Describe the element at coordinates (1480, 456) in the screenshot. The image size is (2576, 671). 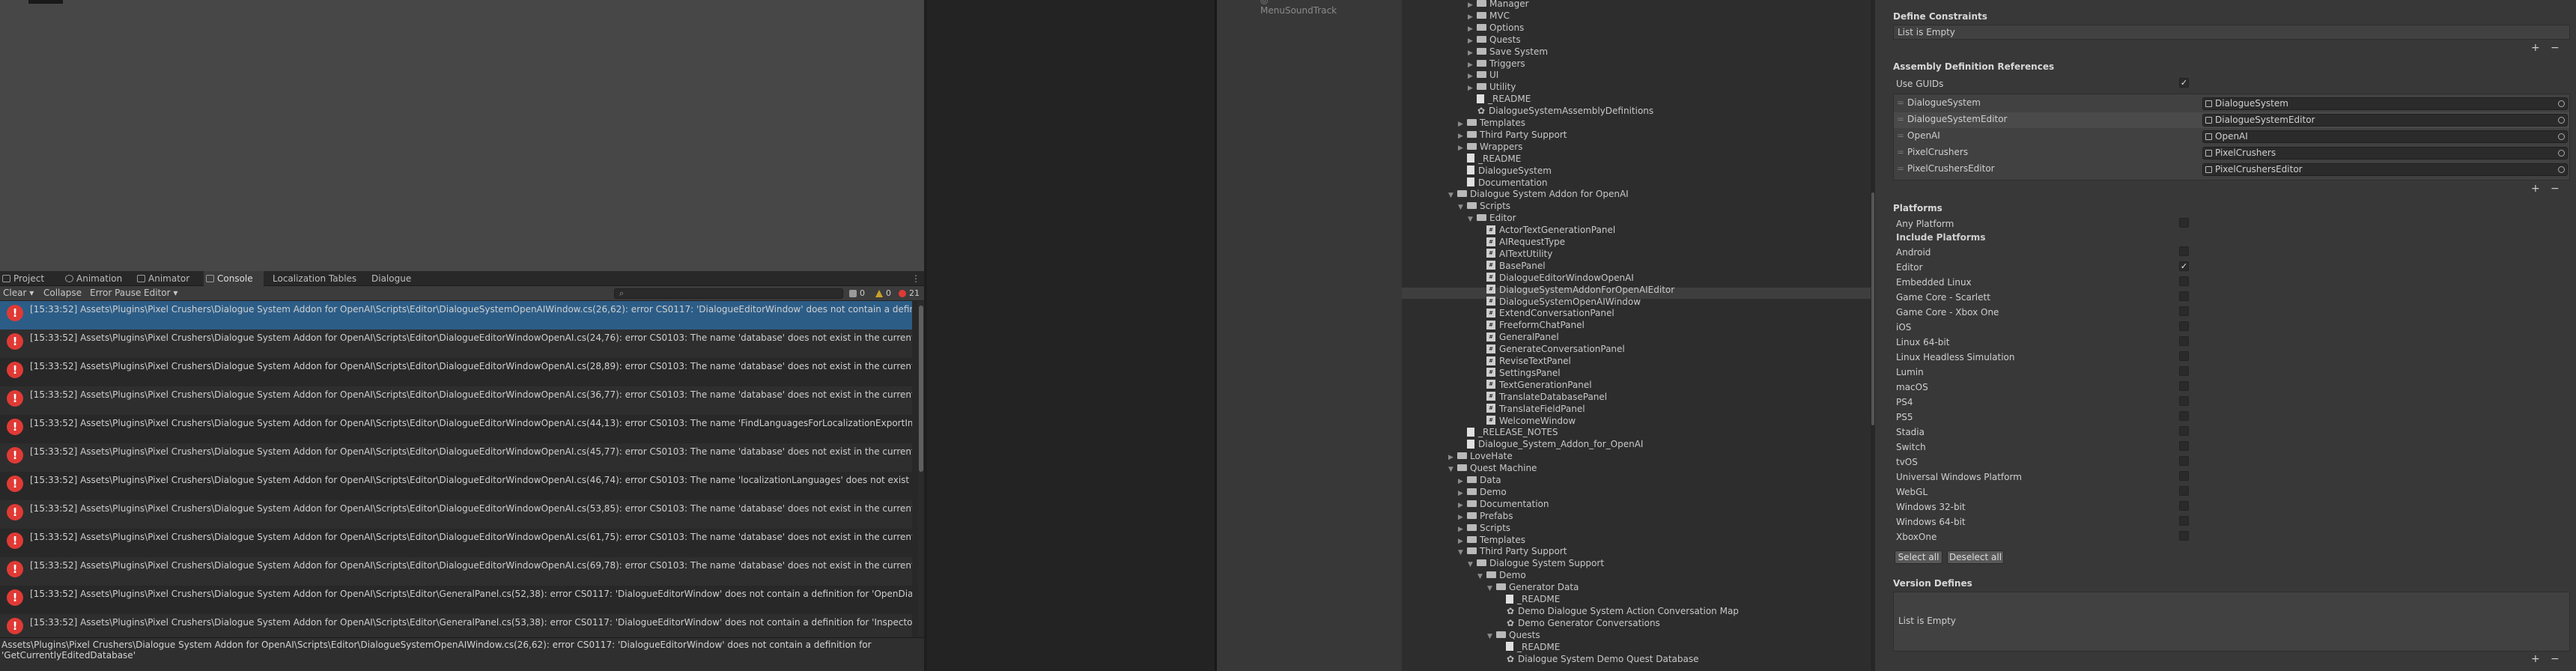
I see `tree-item: ▶ LoveHate` at that location.